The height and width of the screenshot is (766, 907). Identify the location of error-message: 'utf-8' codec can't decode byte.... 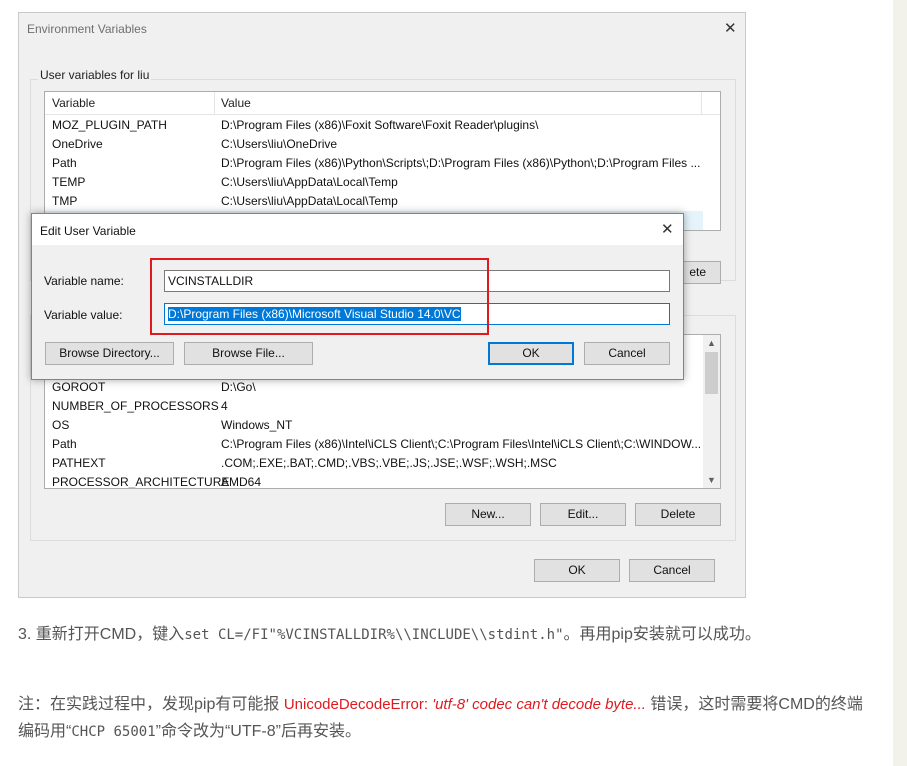
(539, 704).